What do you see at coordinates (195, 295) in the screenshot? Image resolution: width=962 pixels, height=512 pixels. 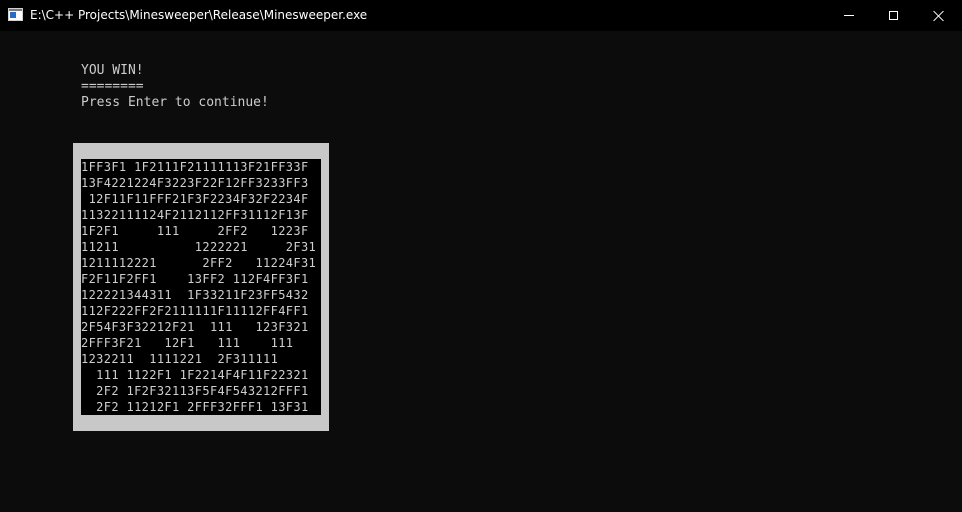 I see `board-row: 122221344311 1F33211F23FF5432` at bounding box center [195, 295].